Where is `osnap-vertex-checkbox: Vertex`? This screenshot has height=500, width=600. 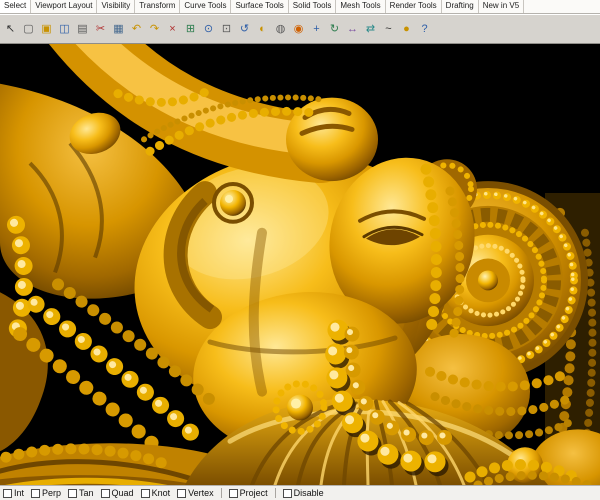
osnap-vertex-checkbox: Vertex is located at coordinates (195, 493).